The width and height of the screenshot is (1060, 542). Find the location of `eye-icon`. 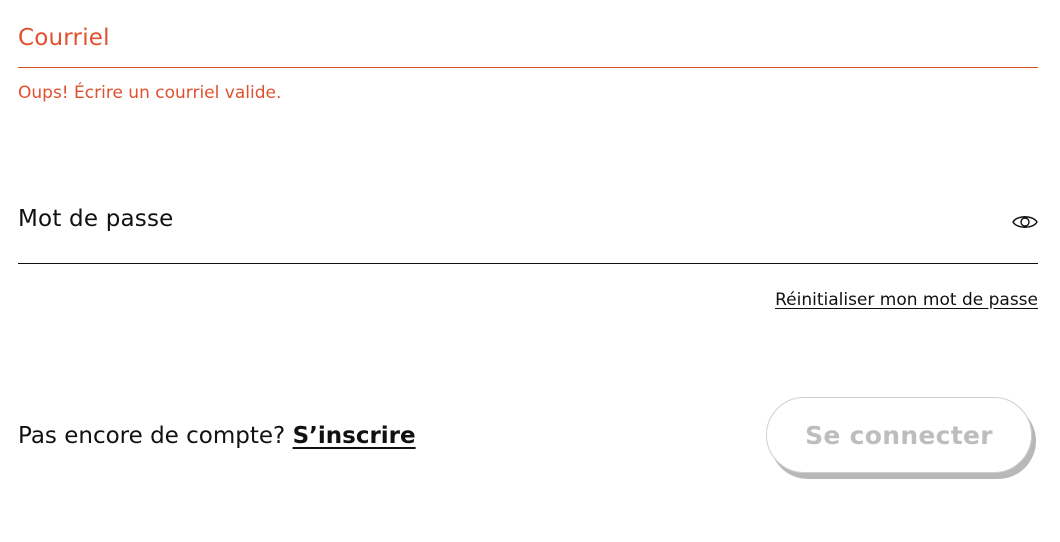

eye-icon is located at coordinates (1025, 222).